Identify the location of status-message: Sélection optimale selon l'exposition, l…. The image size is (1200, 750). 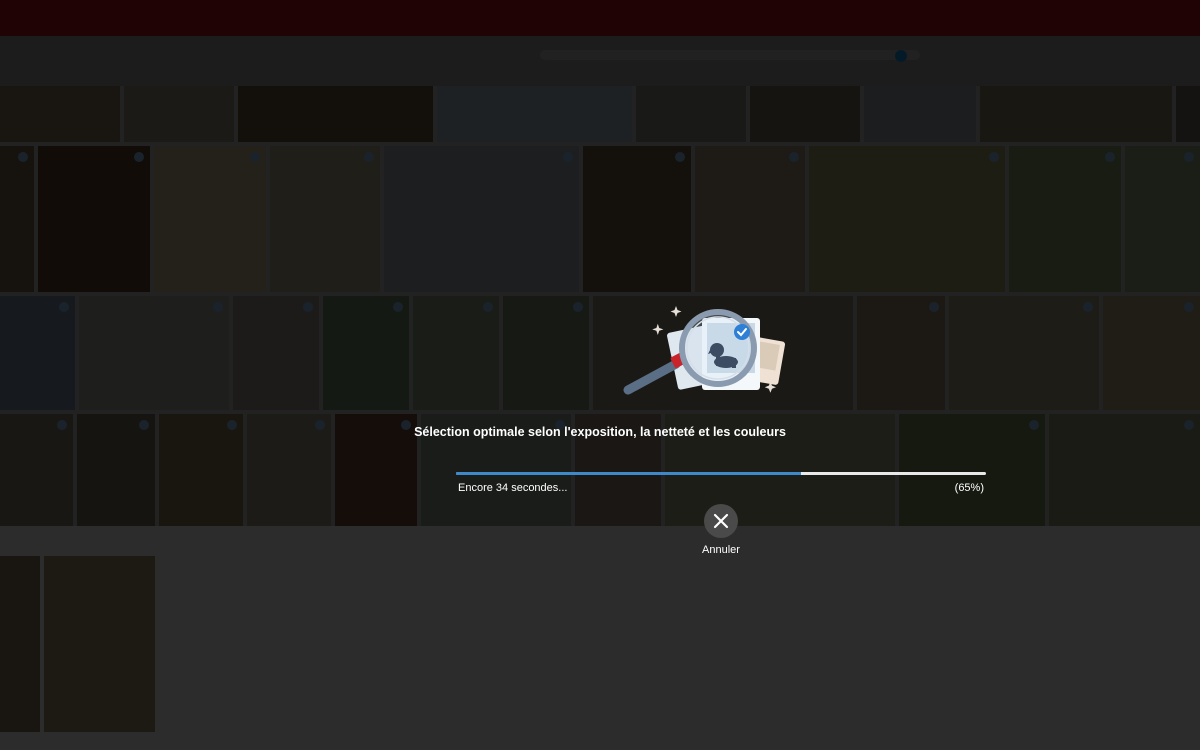
(600, 432).